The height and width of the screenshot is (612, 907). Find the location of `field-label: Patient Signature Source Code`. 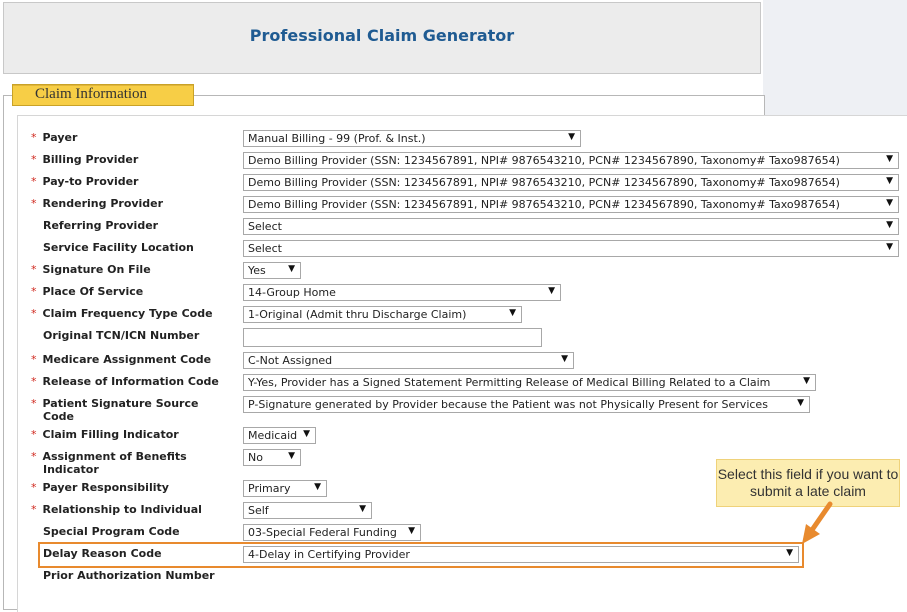

field-label: Patient Signature Source Code is located at coordinates (120, 410).